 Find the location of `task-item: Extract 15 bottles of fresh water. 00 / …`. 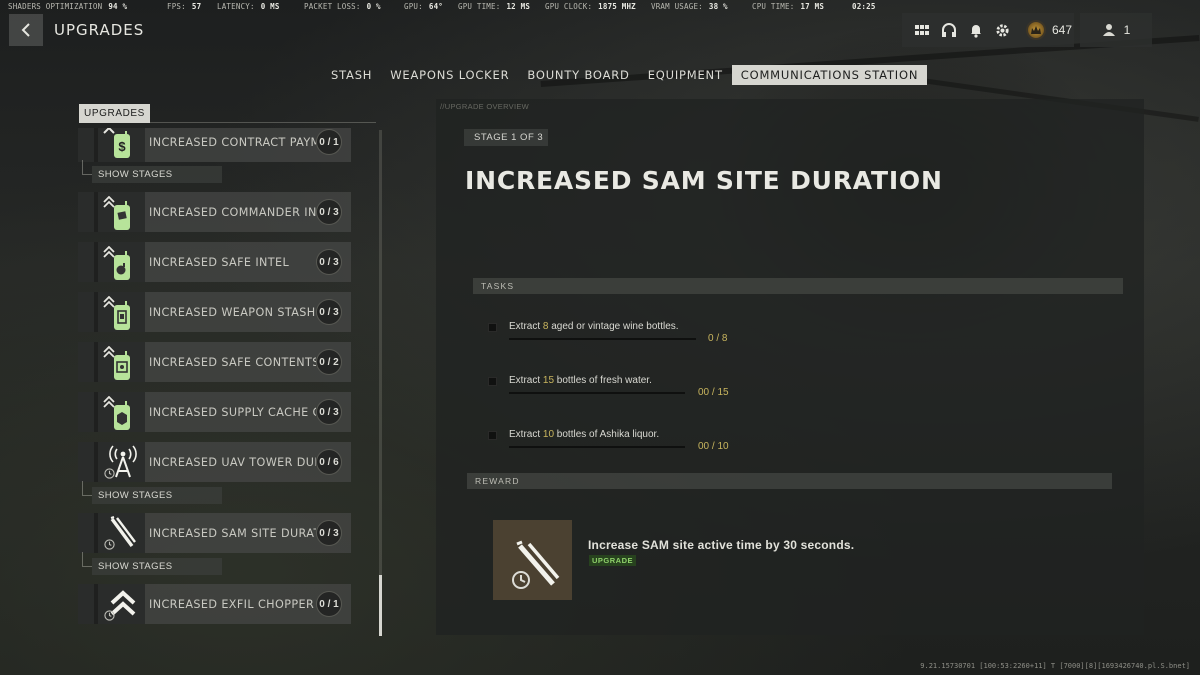

task-item: Extract 15 bottles of fresh water. 00 / … is located at coordinates (618, 388).